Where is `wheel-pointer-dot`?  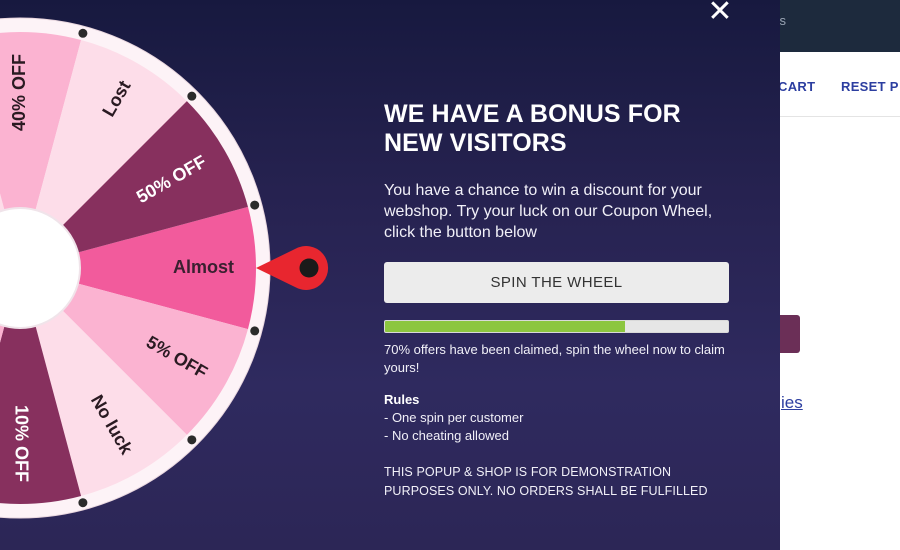 wheel-pointer-dot is located at coordinates (309, 268).